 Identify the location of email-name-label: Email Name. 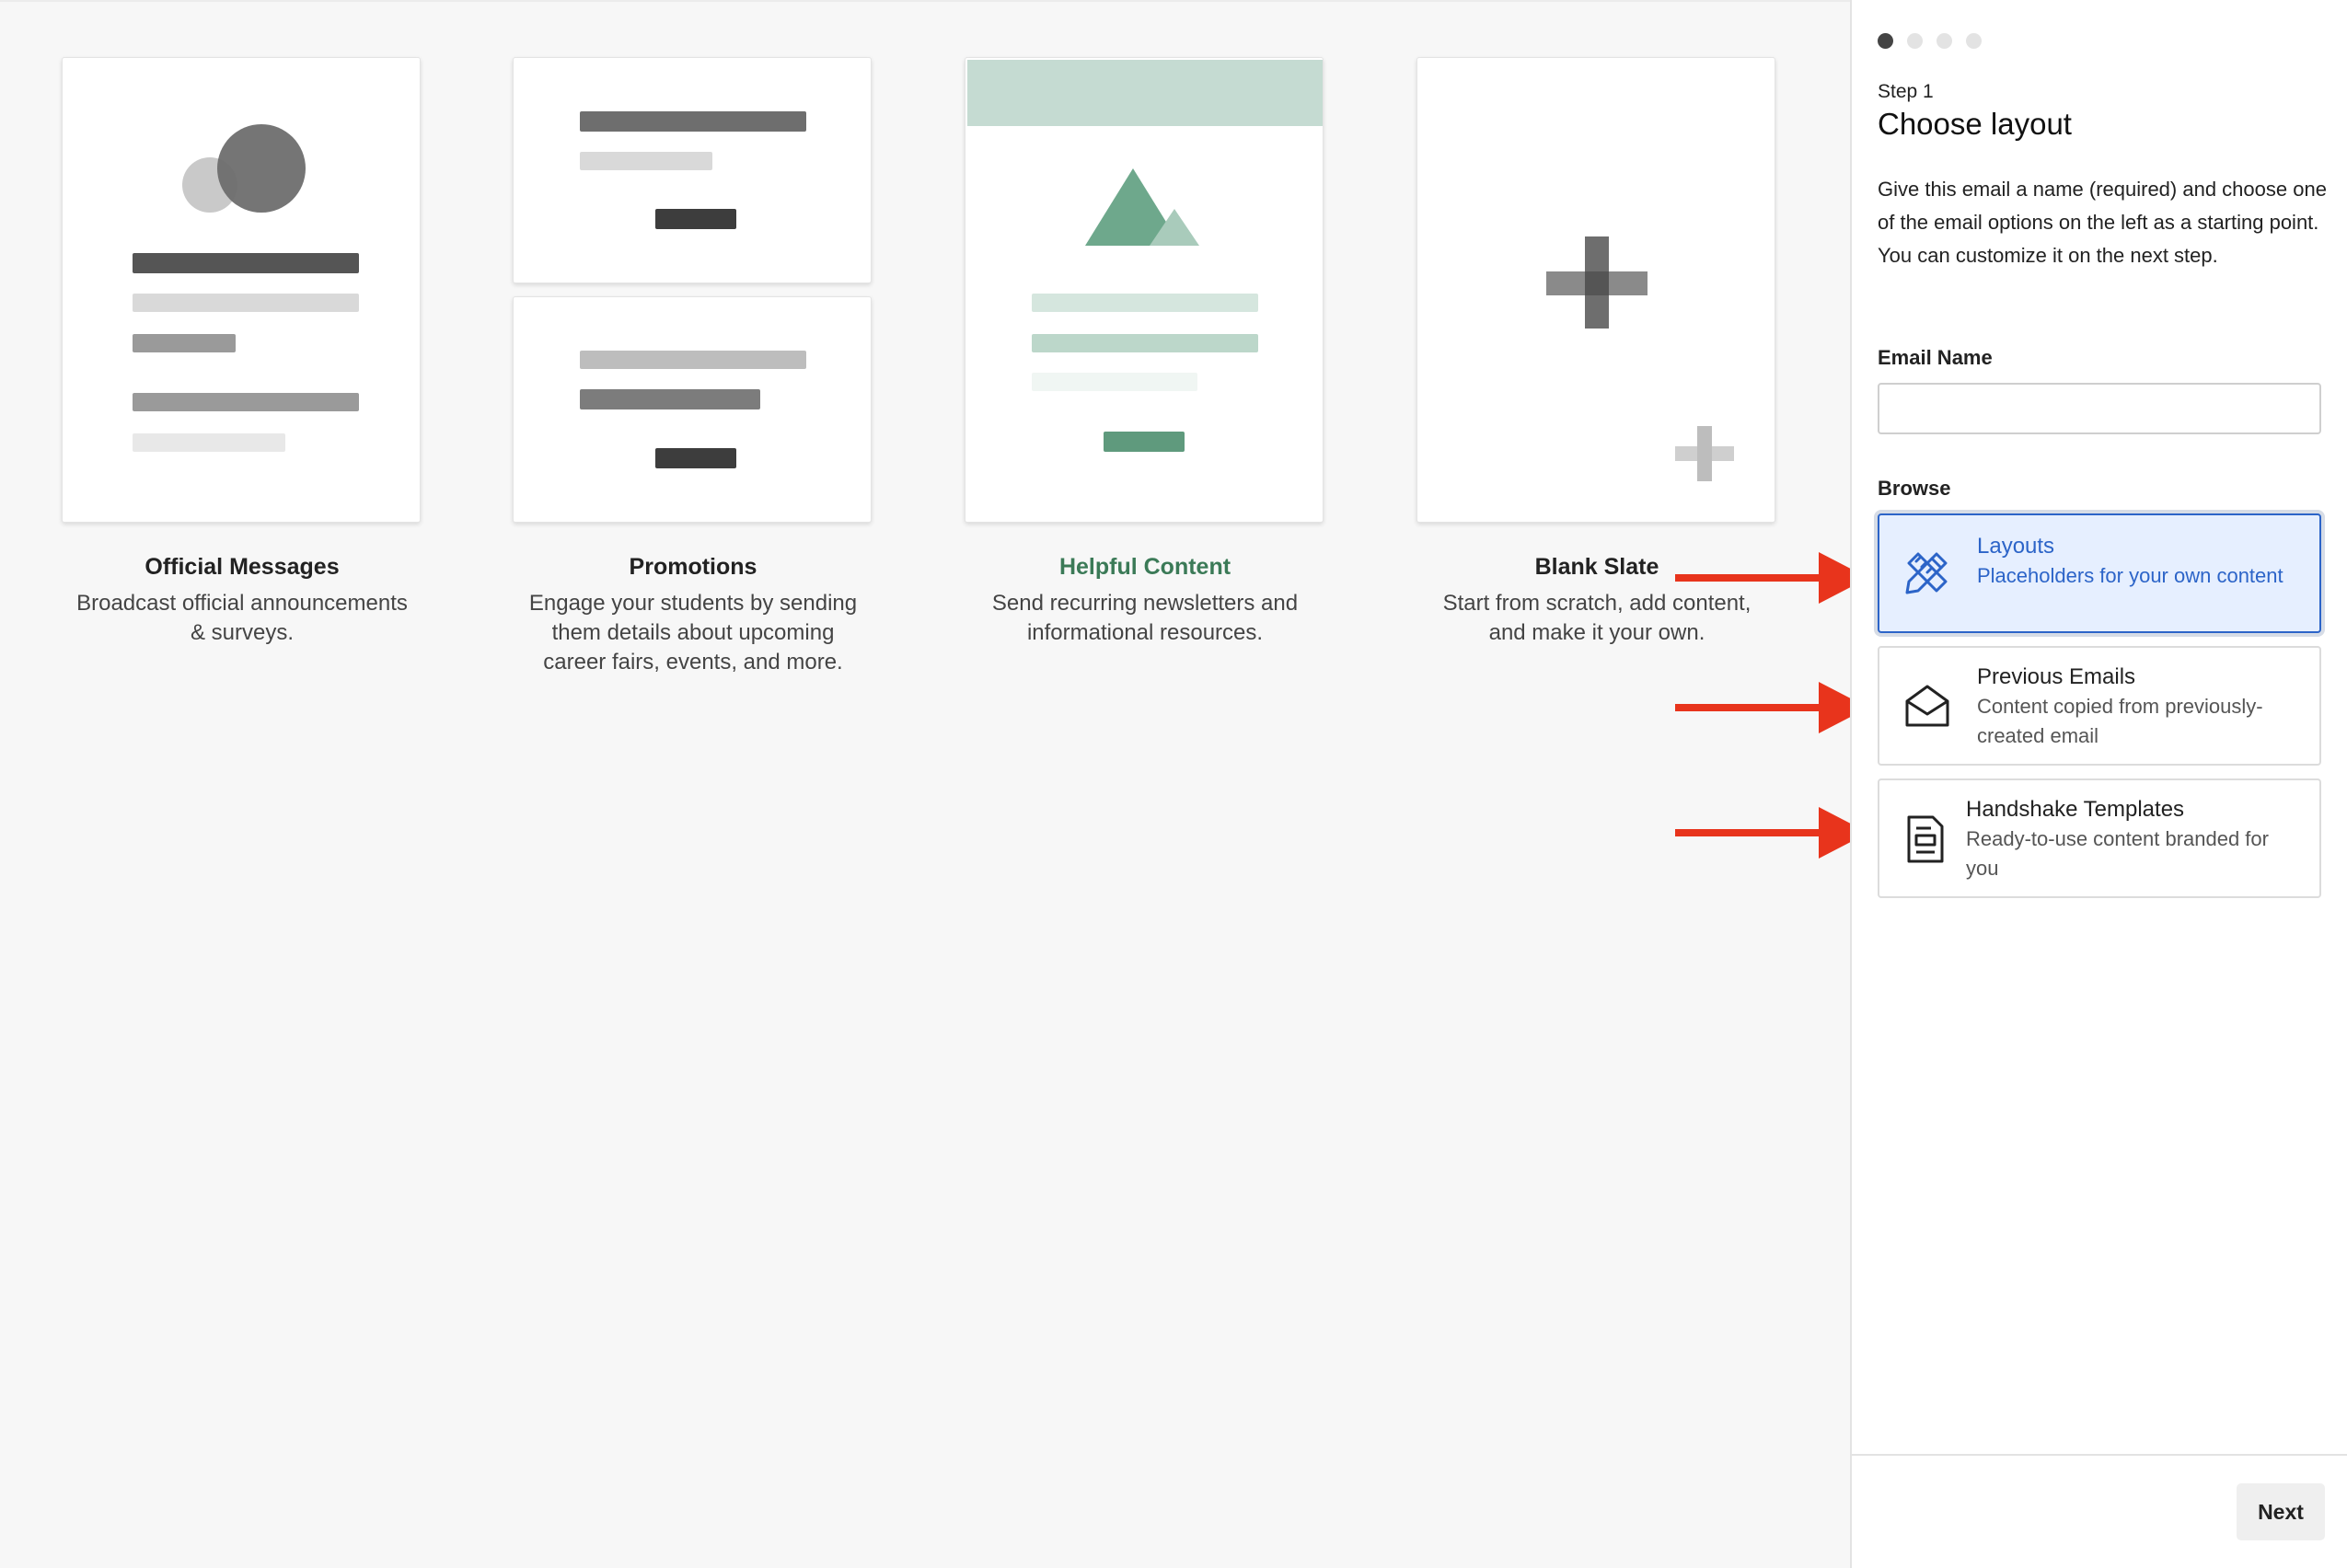
(1935, 357).